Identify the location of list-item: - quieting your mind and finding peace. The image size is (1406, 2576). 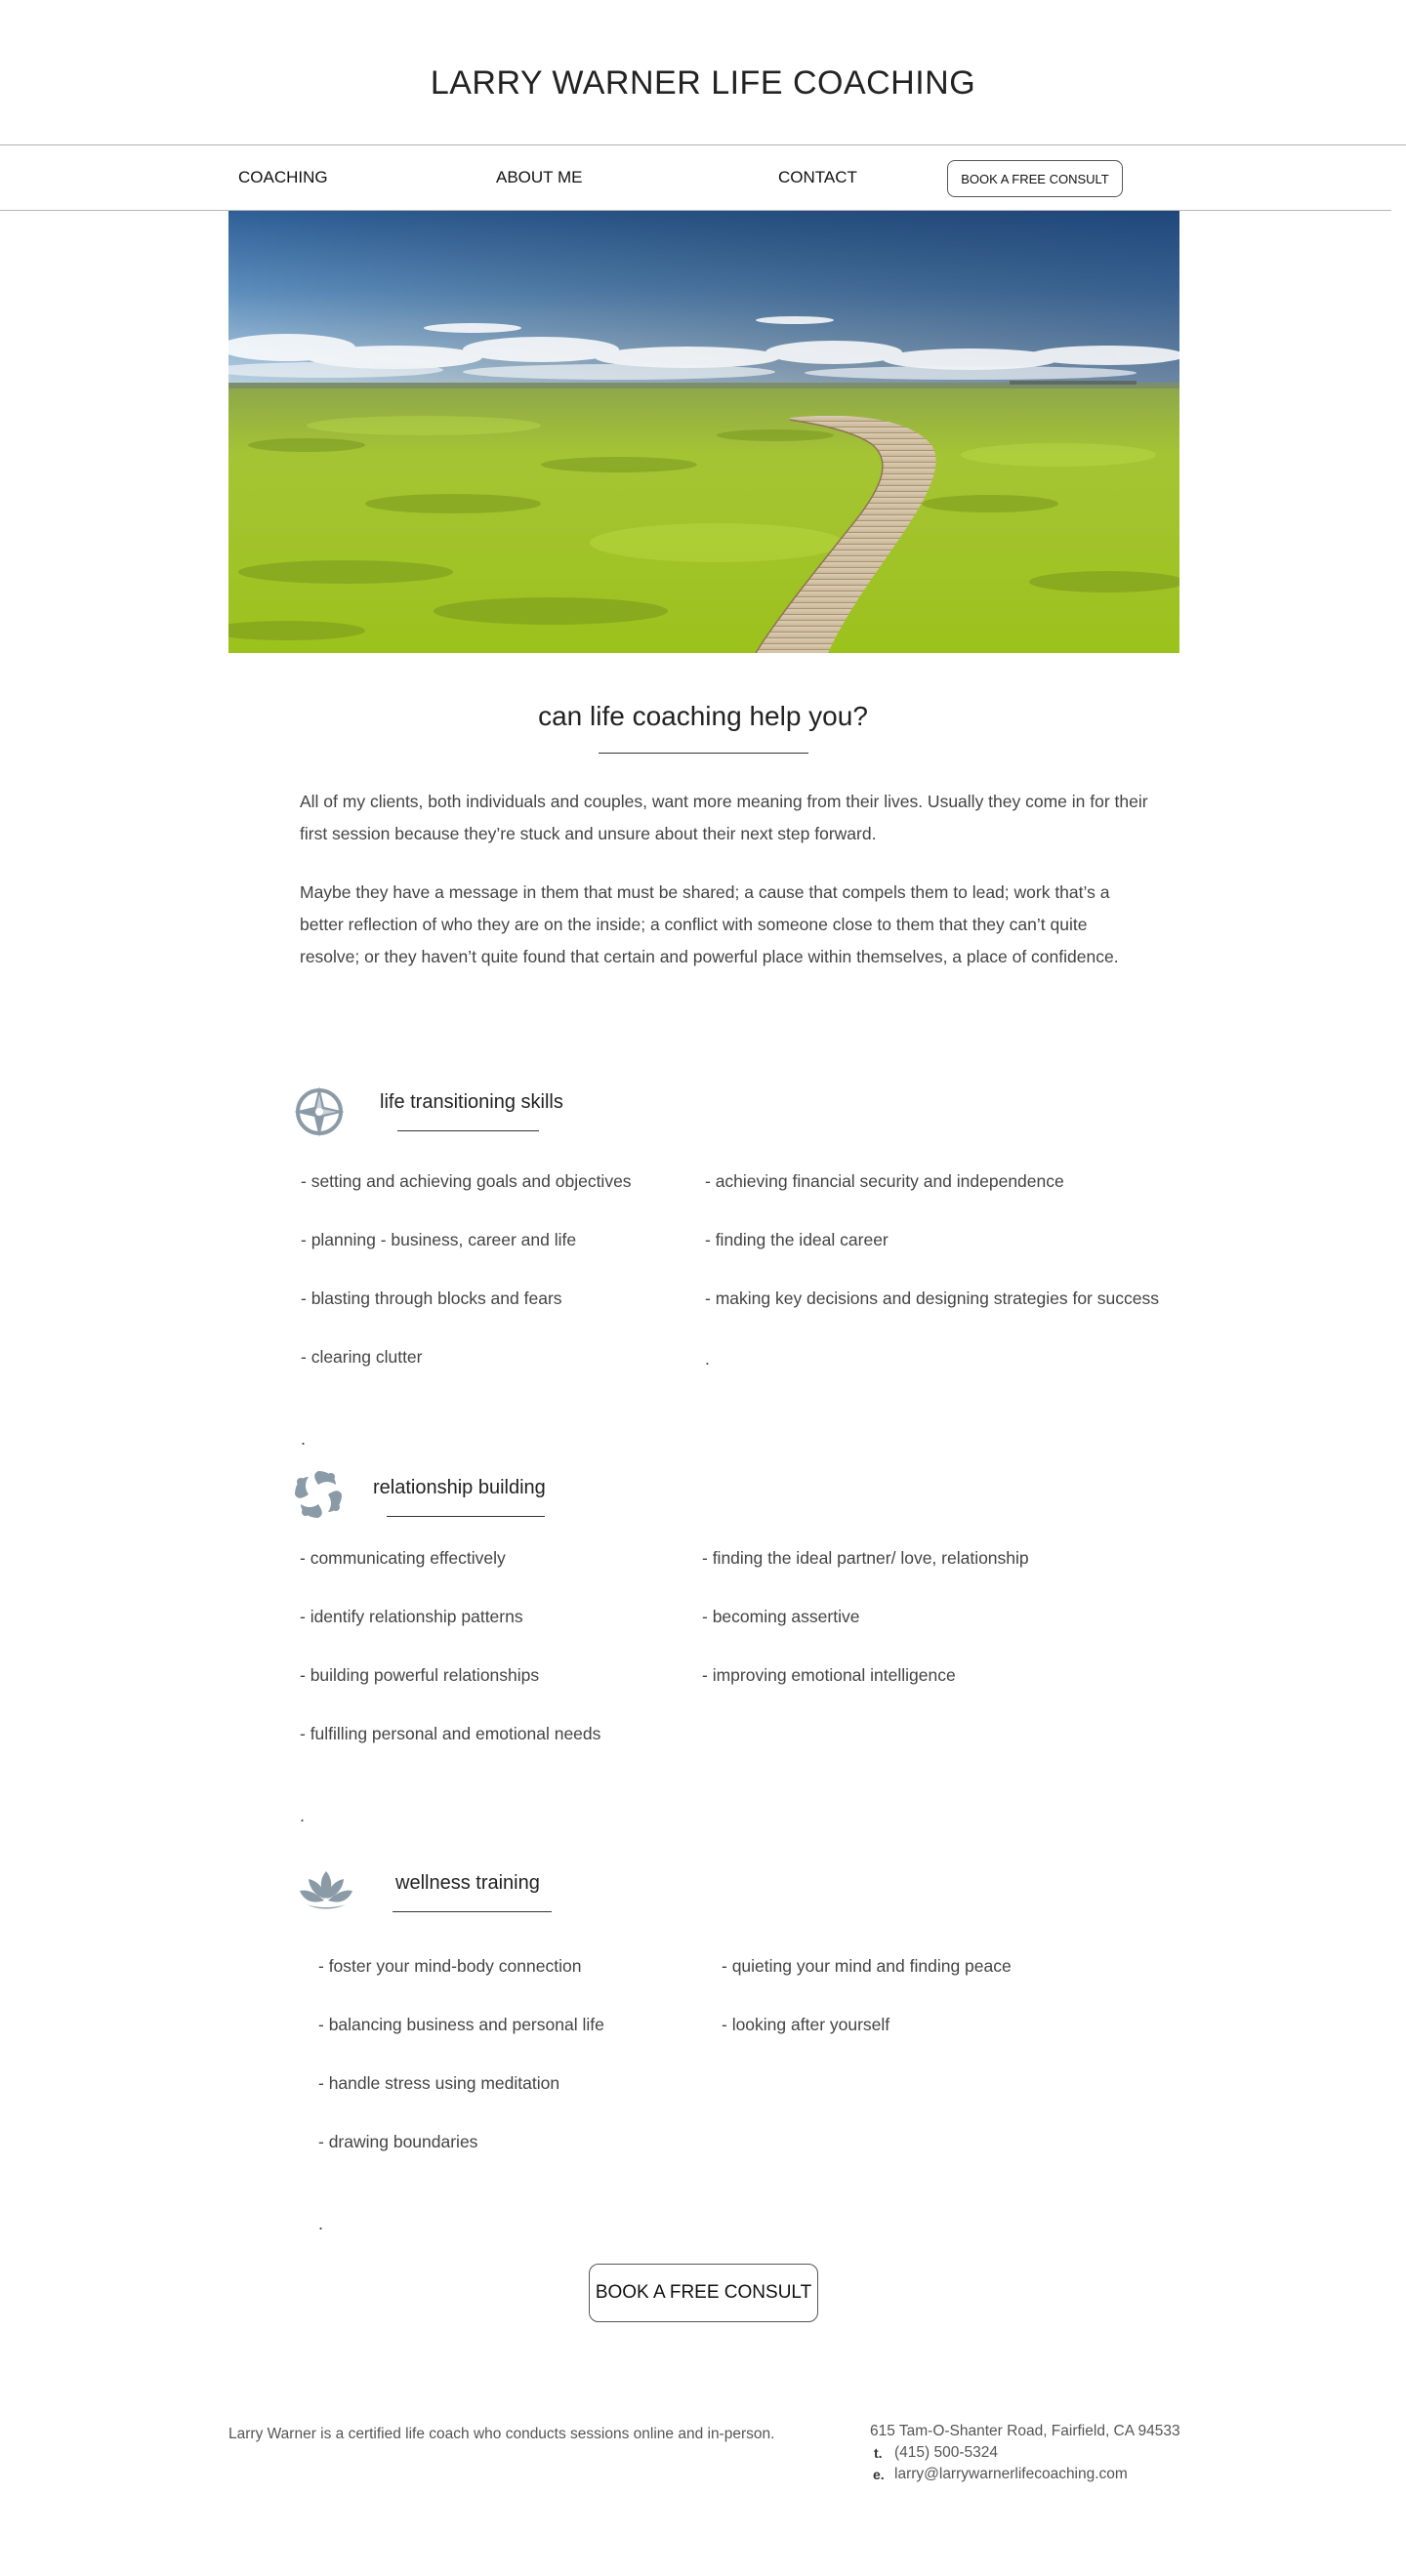
(867, 1966).